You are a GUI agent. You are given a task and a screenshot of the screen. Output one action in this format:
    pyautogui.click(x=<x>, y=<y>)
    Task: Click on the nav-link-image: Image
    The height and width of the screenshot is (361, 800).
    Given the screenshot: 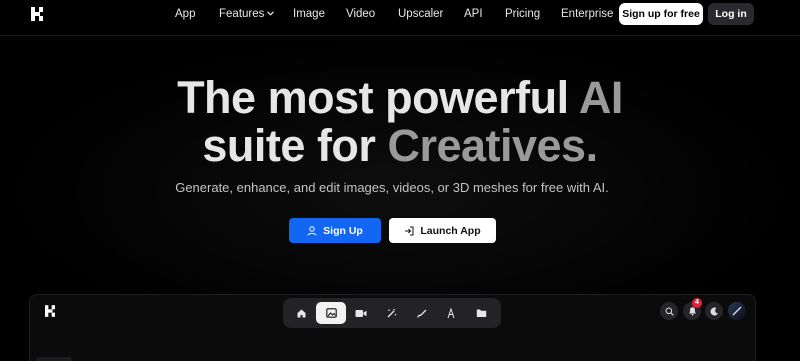 What is the action you would take?
    pyautogui.click(x=309, y=14)
    